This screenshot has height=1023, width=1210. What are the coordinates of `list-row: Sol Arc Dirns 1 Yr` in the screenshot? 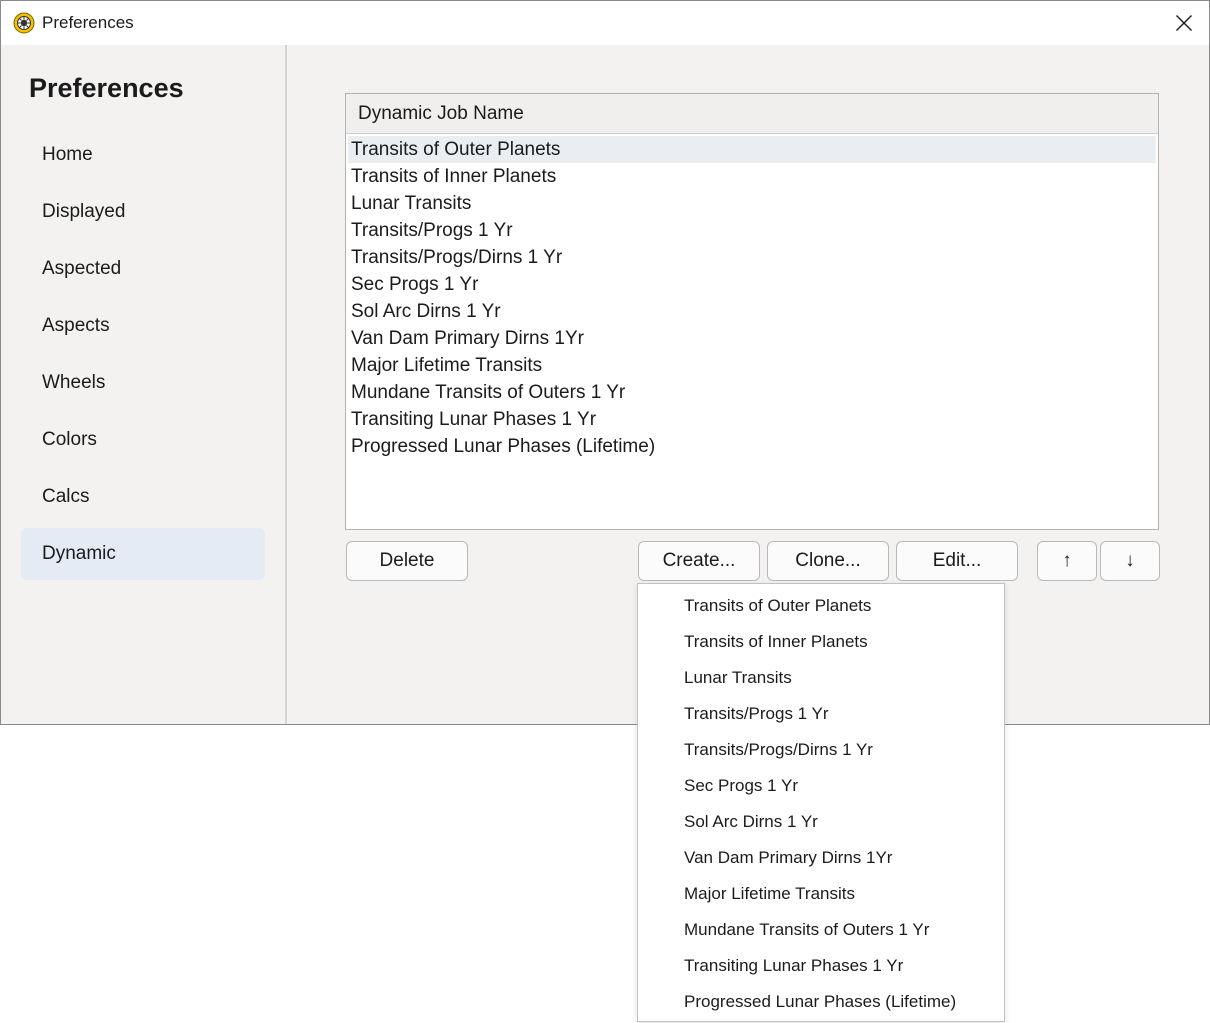 It's located at (752, 311).